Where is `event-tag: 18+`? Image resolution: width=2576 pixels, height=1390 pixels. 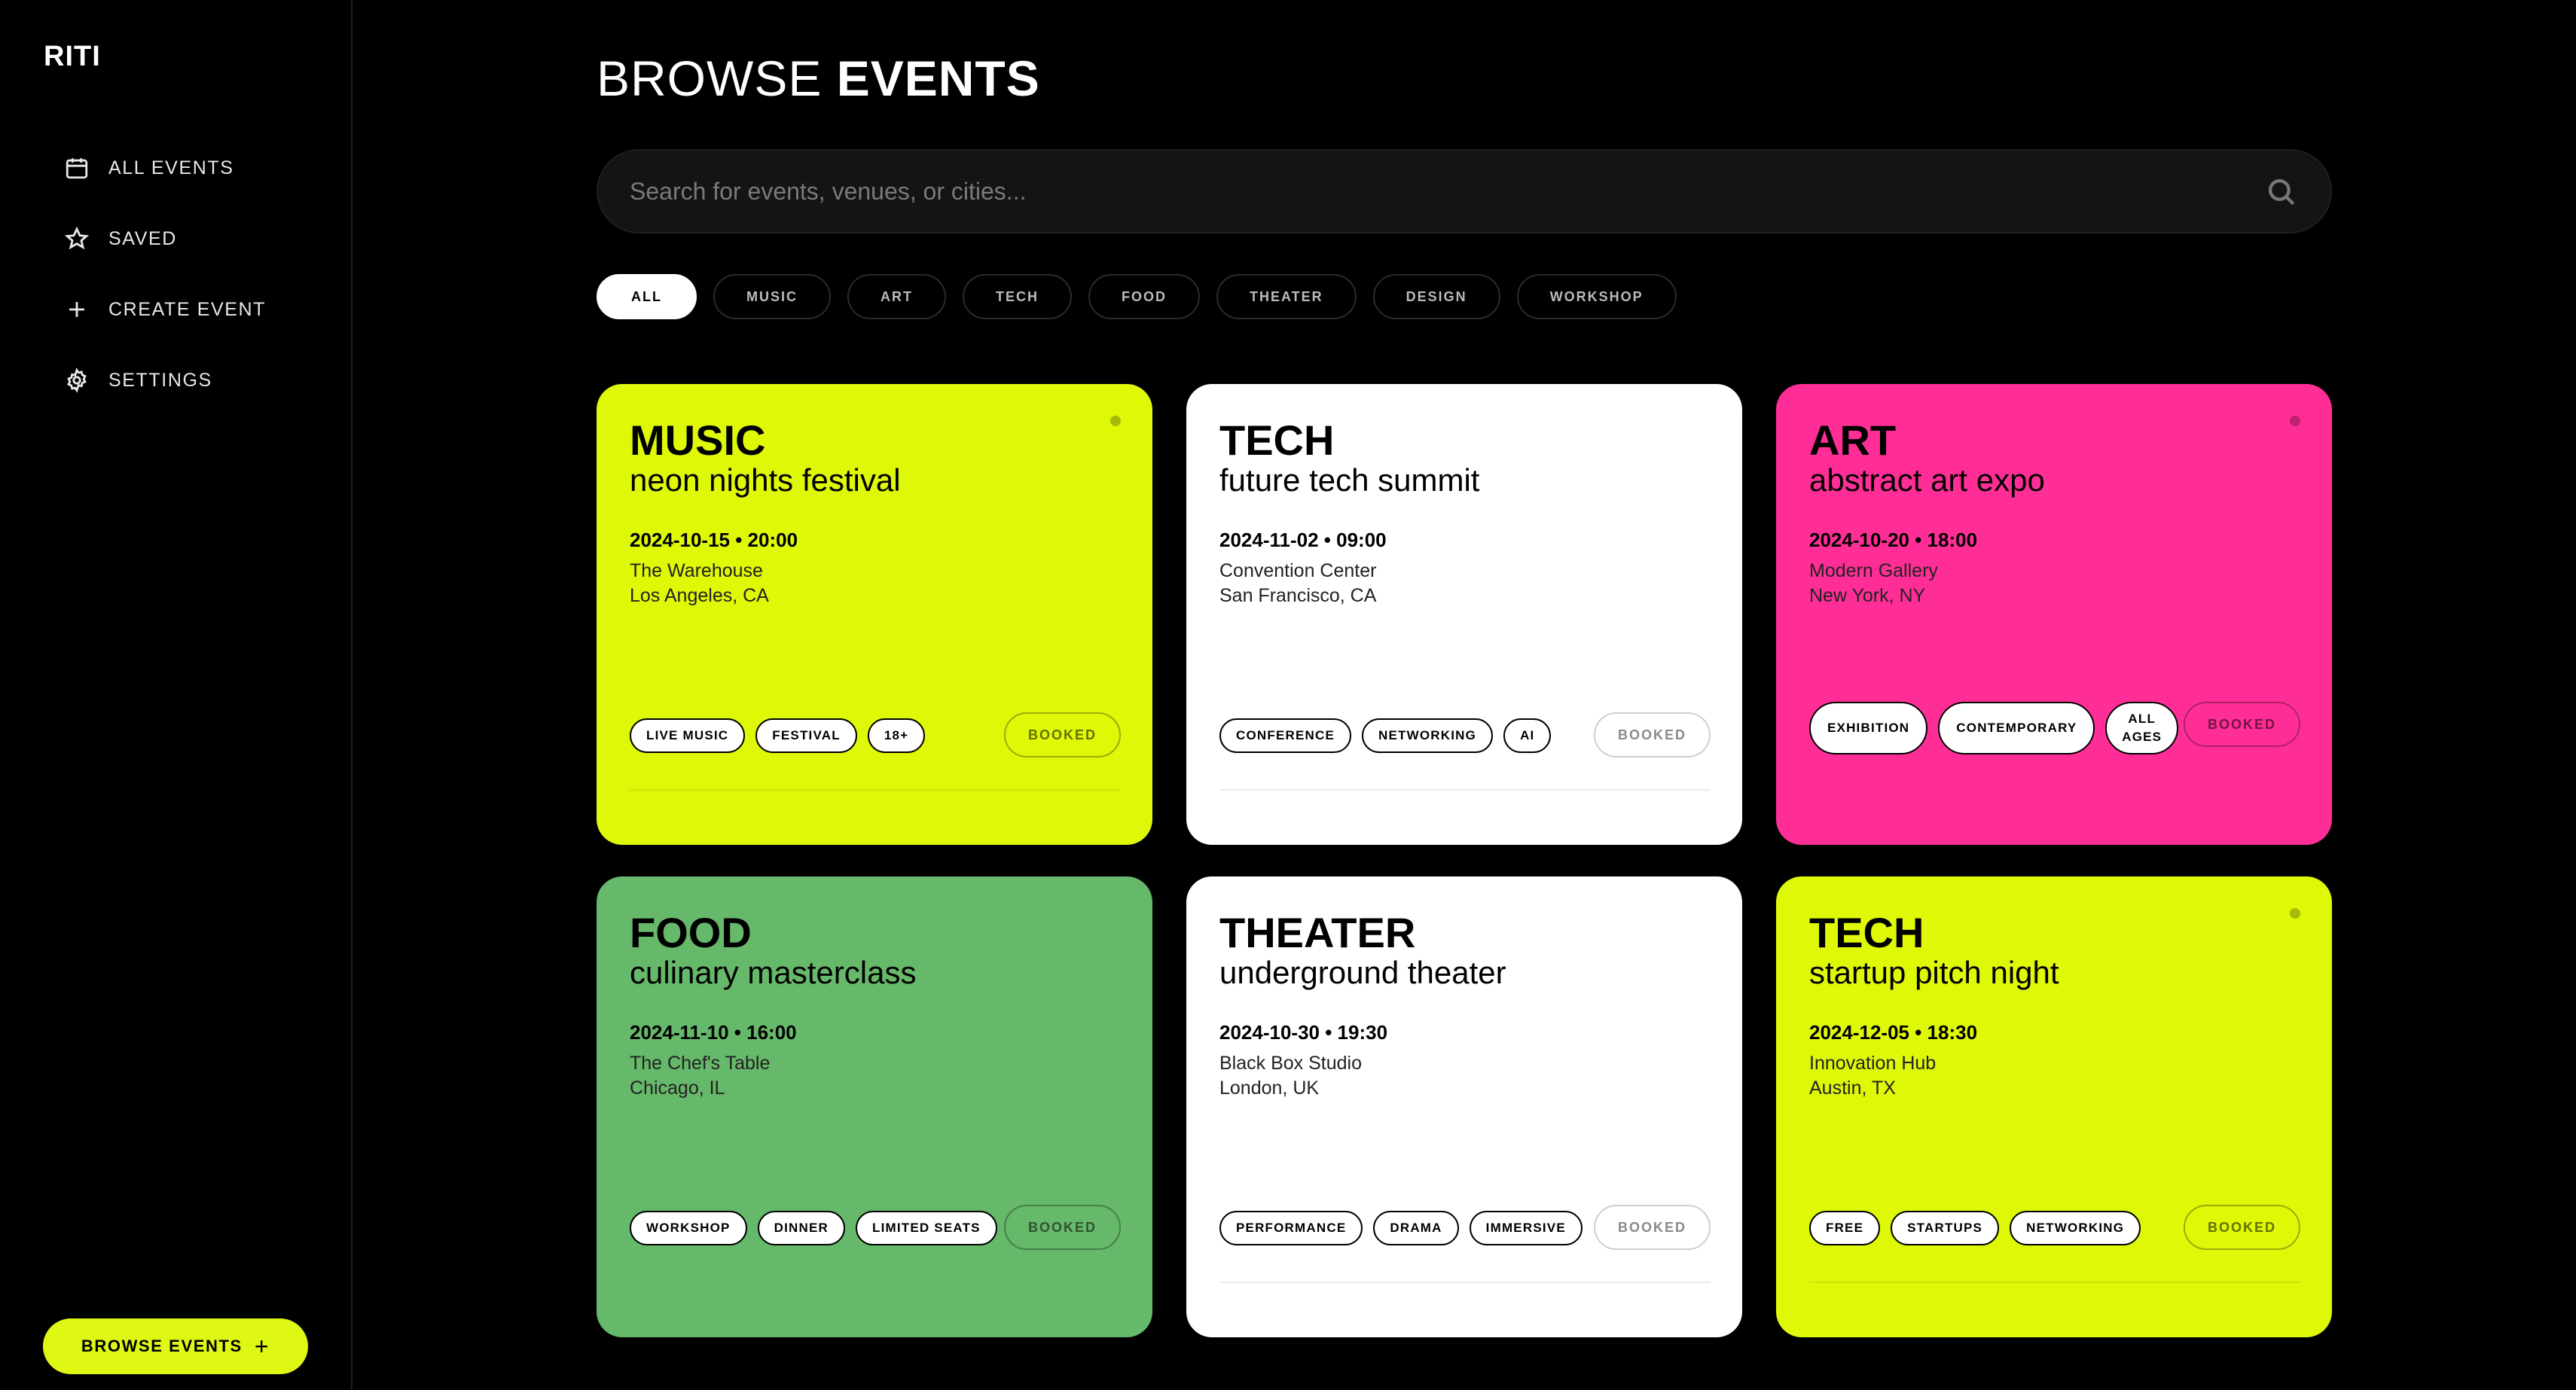 event-tag: 18+ is located at coordinates (897, 735).